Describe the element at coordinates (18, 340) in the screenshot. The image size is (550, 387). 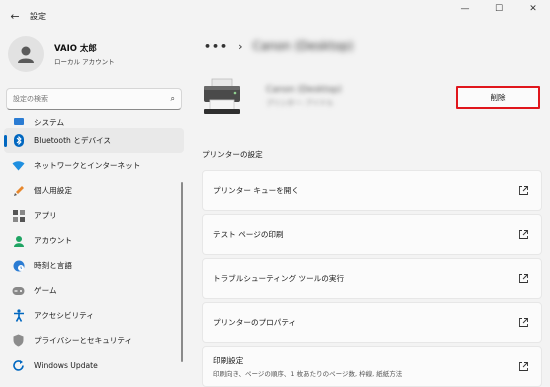
I see `shield-icon` at that location.